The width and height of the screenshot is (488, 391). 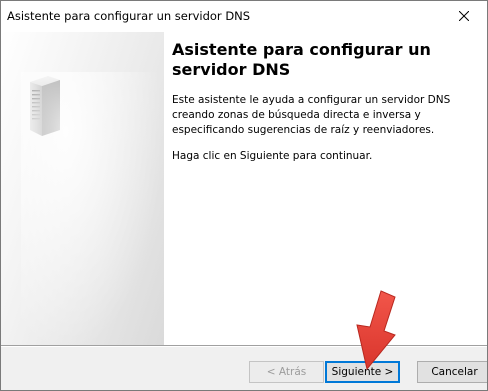 I want to click on close-button, so click(x=464, y=16).